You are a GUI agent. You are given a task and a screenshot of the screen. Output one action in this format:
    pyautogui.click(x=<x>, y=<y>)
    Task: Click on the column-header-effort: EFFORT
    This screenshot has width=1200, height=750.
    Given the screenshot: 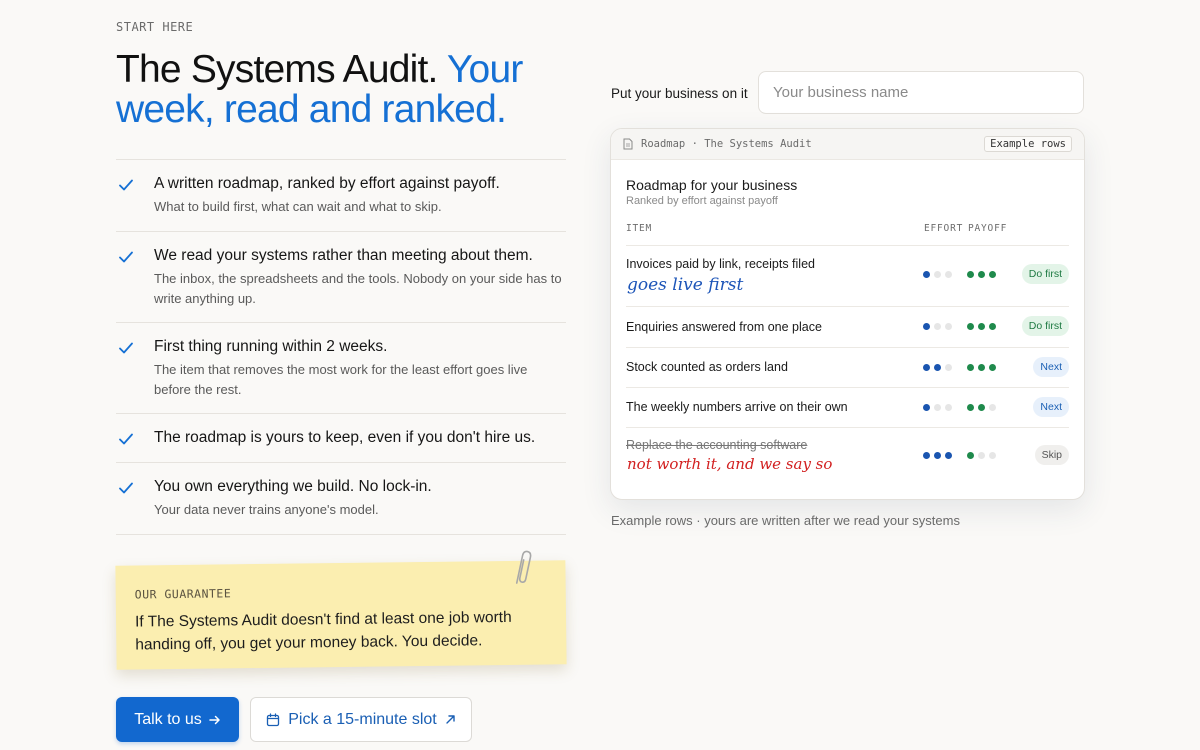 What is the action you would take?
    pyautogui.click(x=944, y=228)
    